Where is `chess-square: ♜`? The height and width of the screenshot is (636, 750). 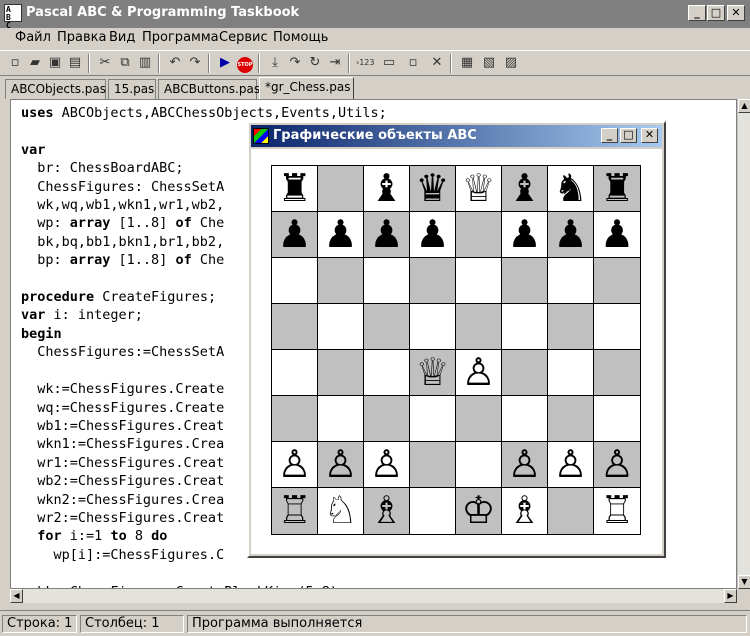 chess-square: ♜ is located at coordinates (617, 189).